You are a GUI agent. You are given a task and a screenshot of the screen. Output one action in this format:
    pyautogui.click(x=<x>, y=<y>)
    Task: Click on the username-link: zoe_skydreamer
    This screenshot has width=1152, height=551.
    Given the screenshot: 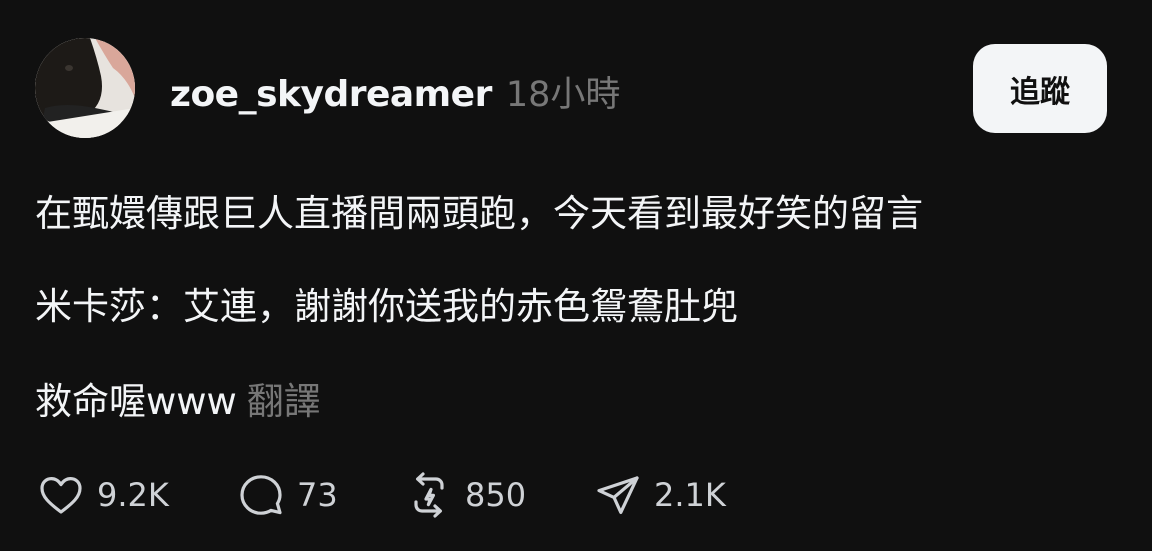 What is the action you would take?
    pyautogui.click(x=331, y=94)
    